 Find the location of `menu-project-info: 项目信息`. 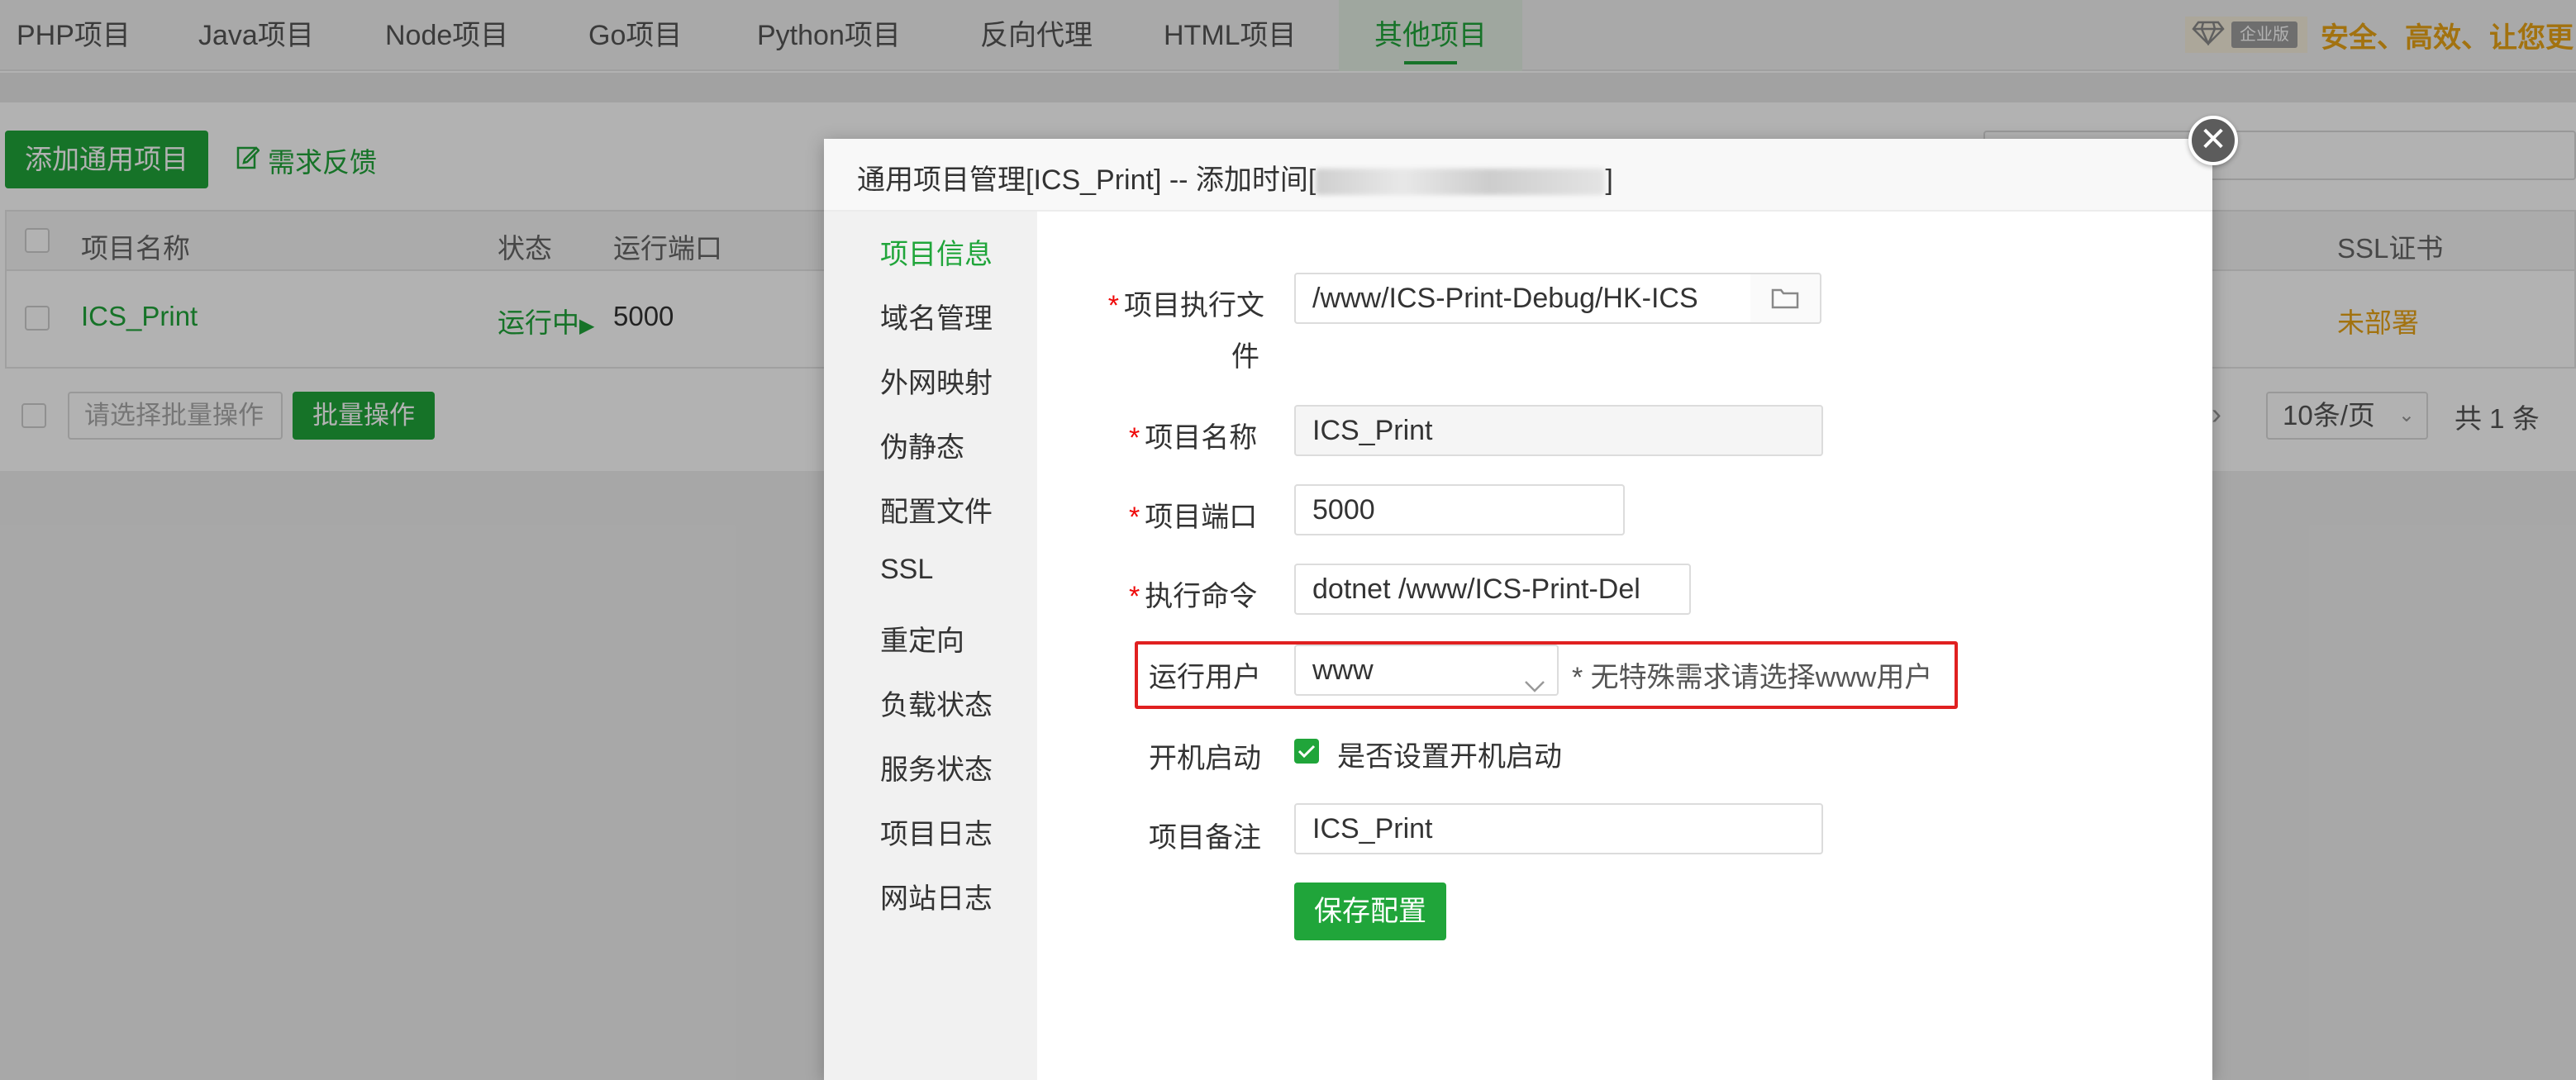

menu-project-info: 项目信息 is located at coordinates (937, 252).